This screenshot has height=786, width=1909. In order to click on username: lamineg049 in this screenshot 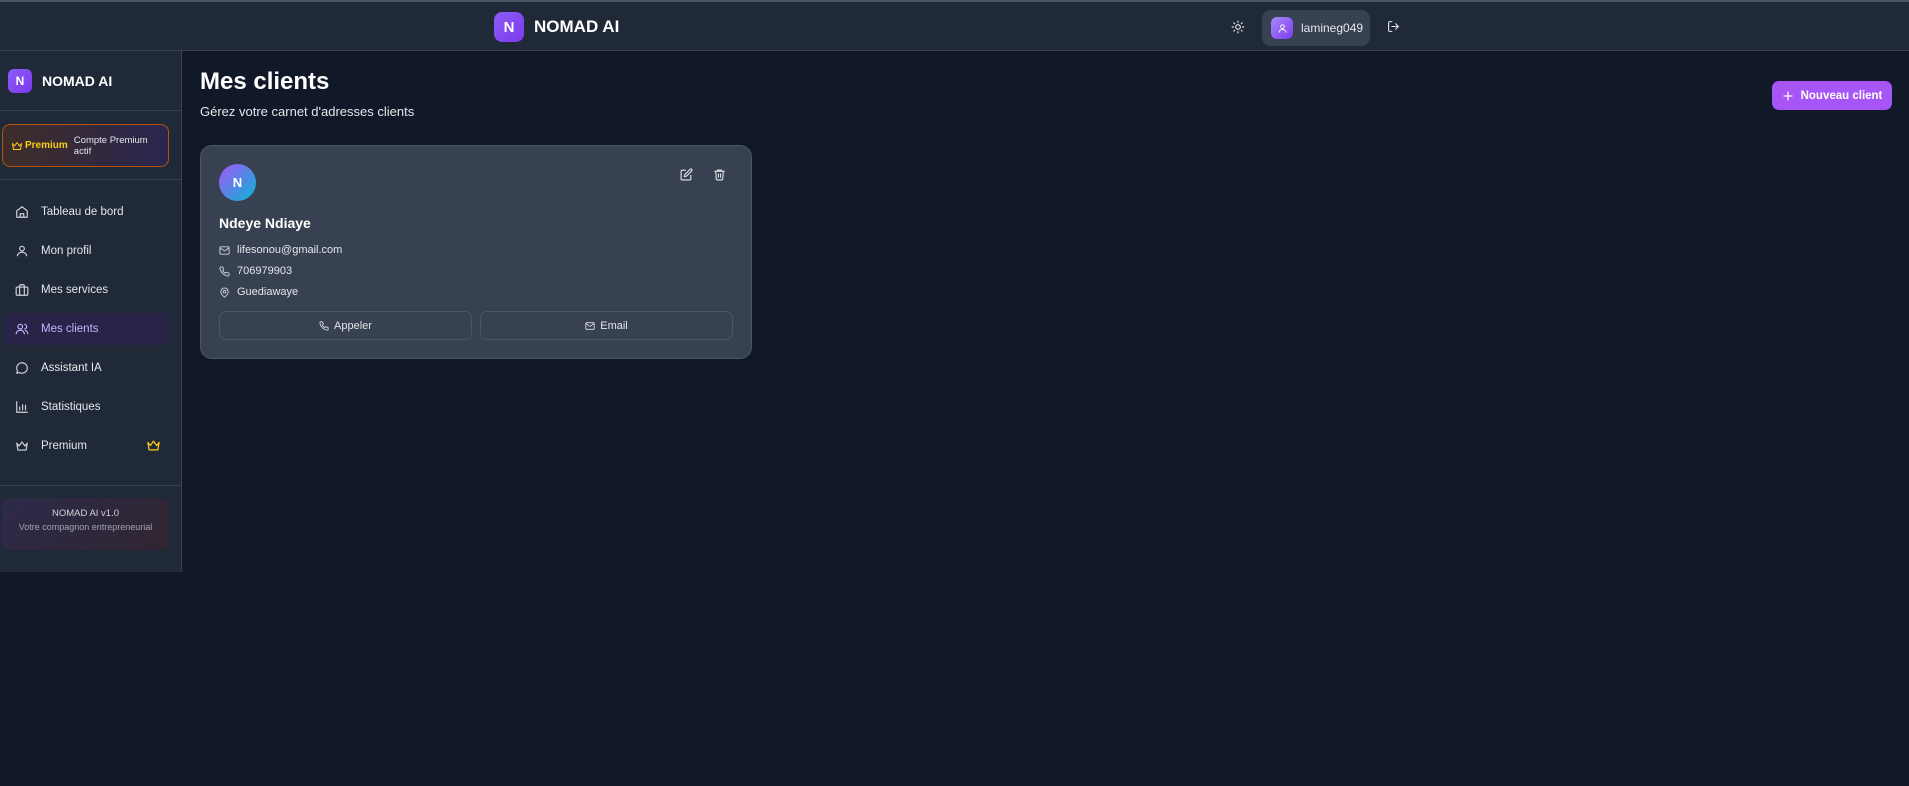, I will do `click(1332, 28)`.